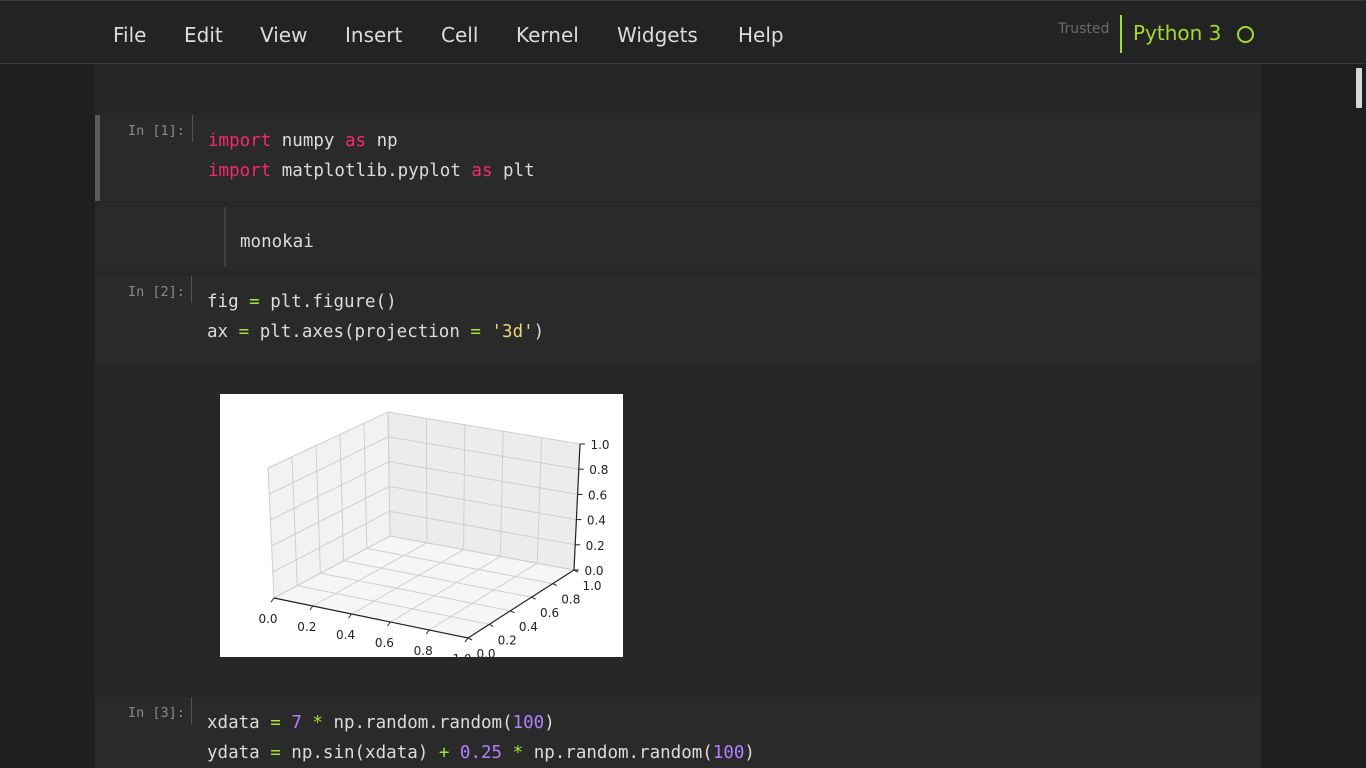 The image size is (1366, 768). Describe the element at coordinates (1359, 88) in the screenshot. I see `scrollbar-thumb` at that location.